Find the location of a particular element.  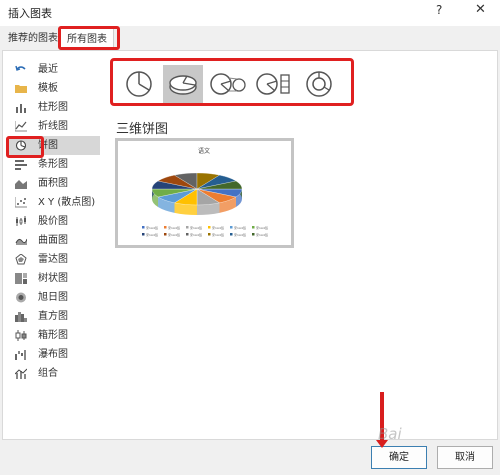

sidebar-item-label: 曲面图 is located at coordinates (53, 240).